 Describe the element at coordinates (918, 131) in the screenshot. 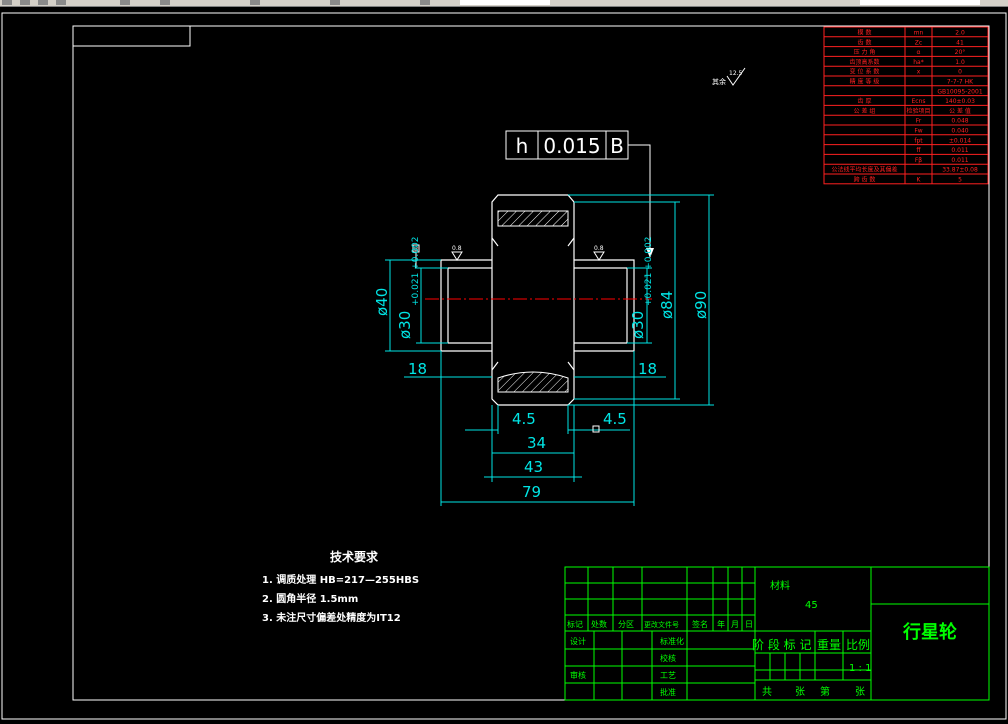

I see `param-symbol: Fw` at that location.